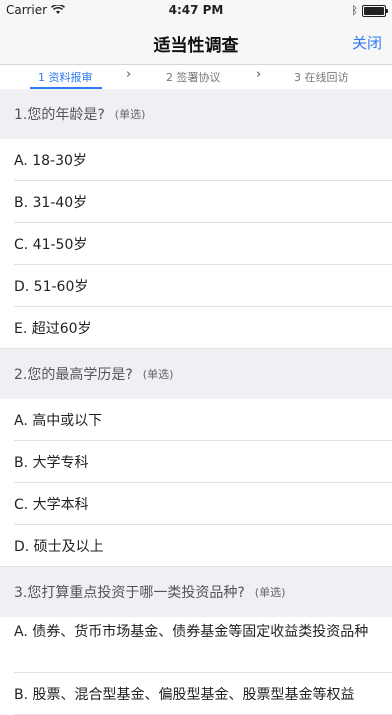 This screenshot has width=392, height=715. I want to click on active-step-underline, so click(66, 88).